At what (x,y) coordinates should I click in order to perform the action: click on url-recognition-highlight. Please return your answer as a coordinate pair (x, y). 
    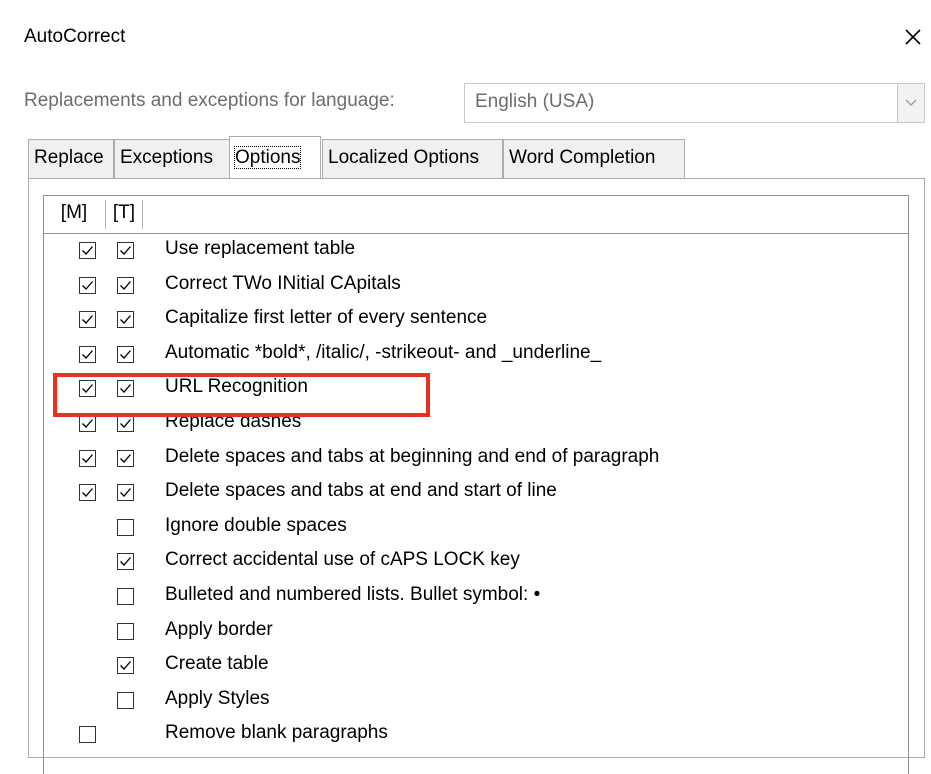
    Looking at the image, I should click on (241, 395).